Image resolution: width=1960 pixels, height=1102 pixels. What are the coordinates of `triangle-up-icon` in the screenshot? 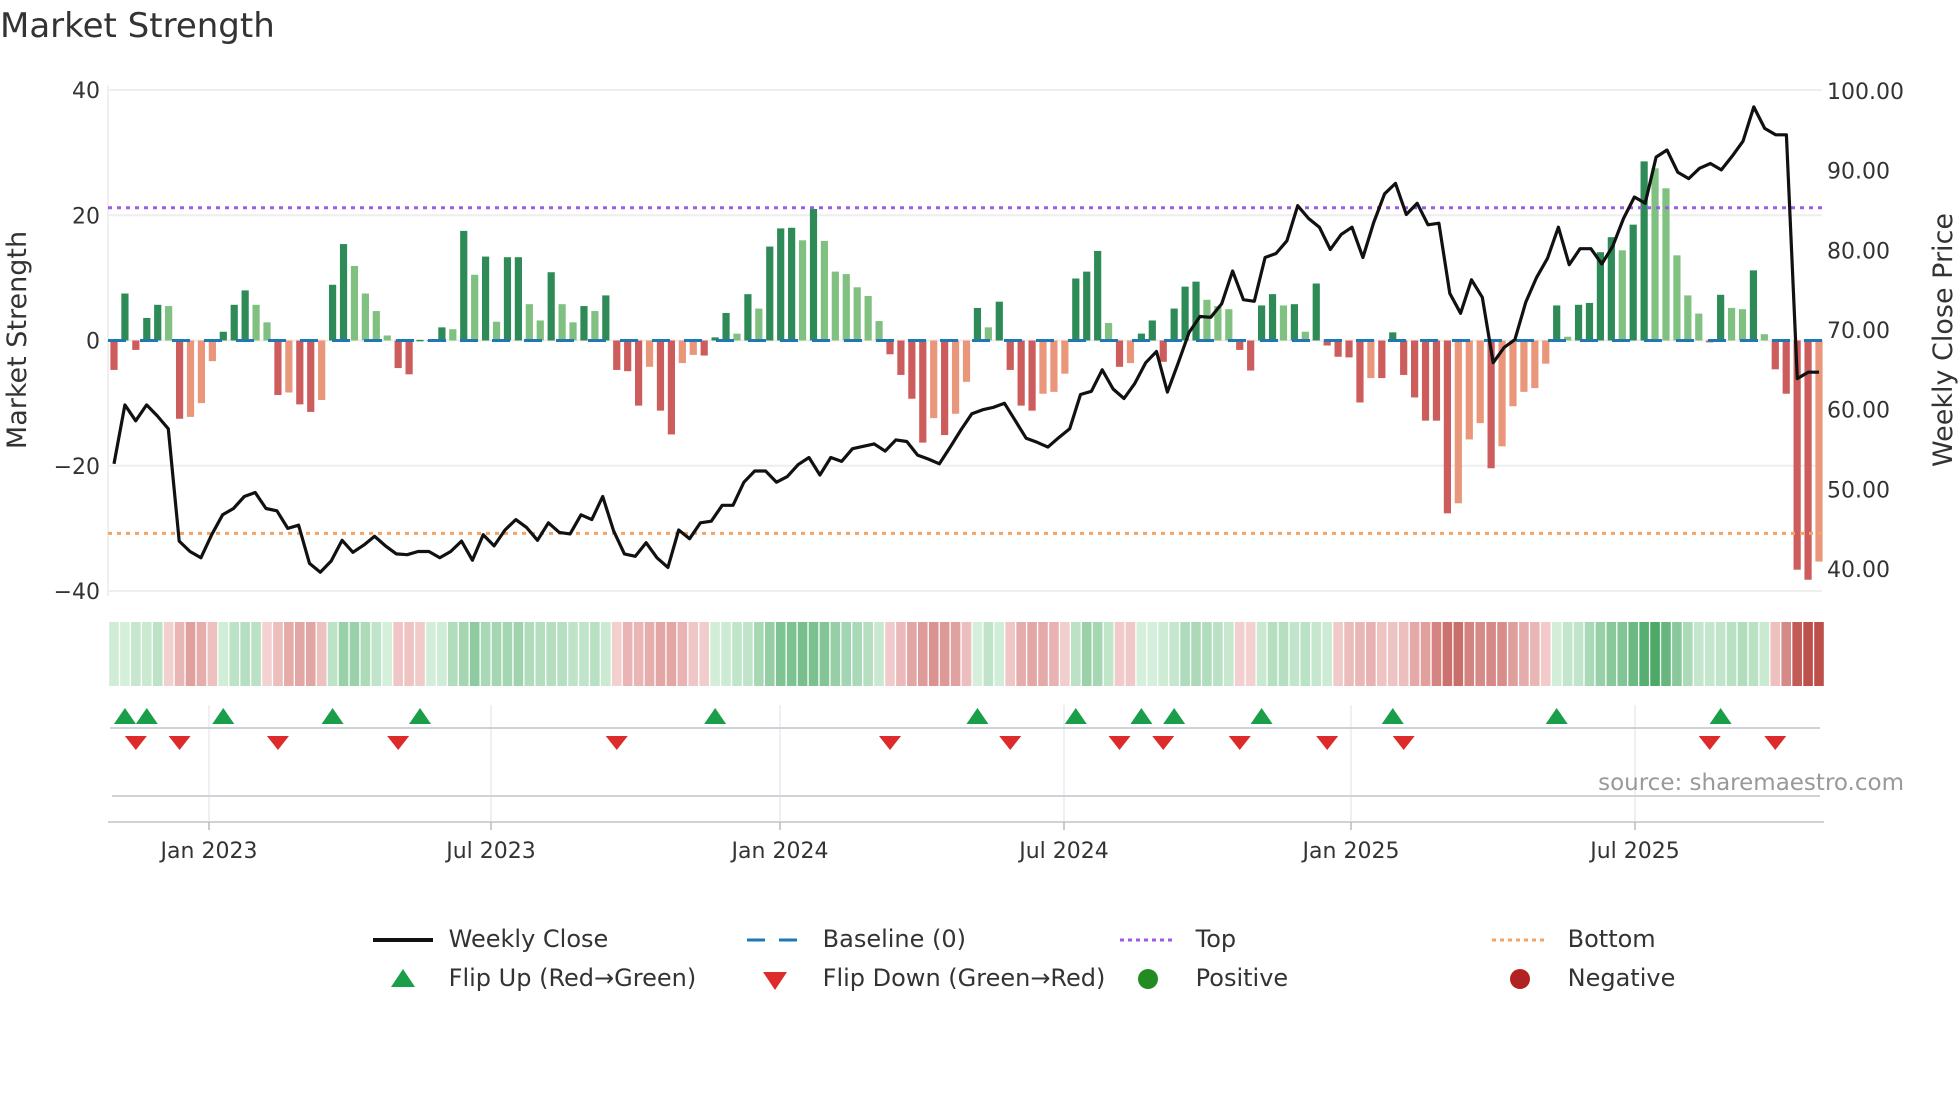 It's located at (403, 978).